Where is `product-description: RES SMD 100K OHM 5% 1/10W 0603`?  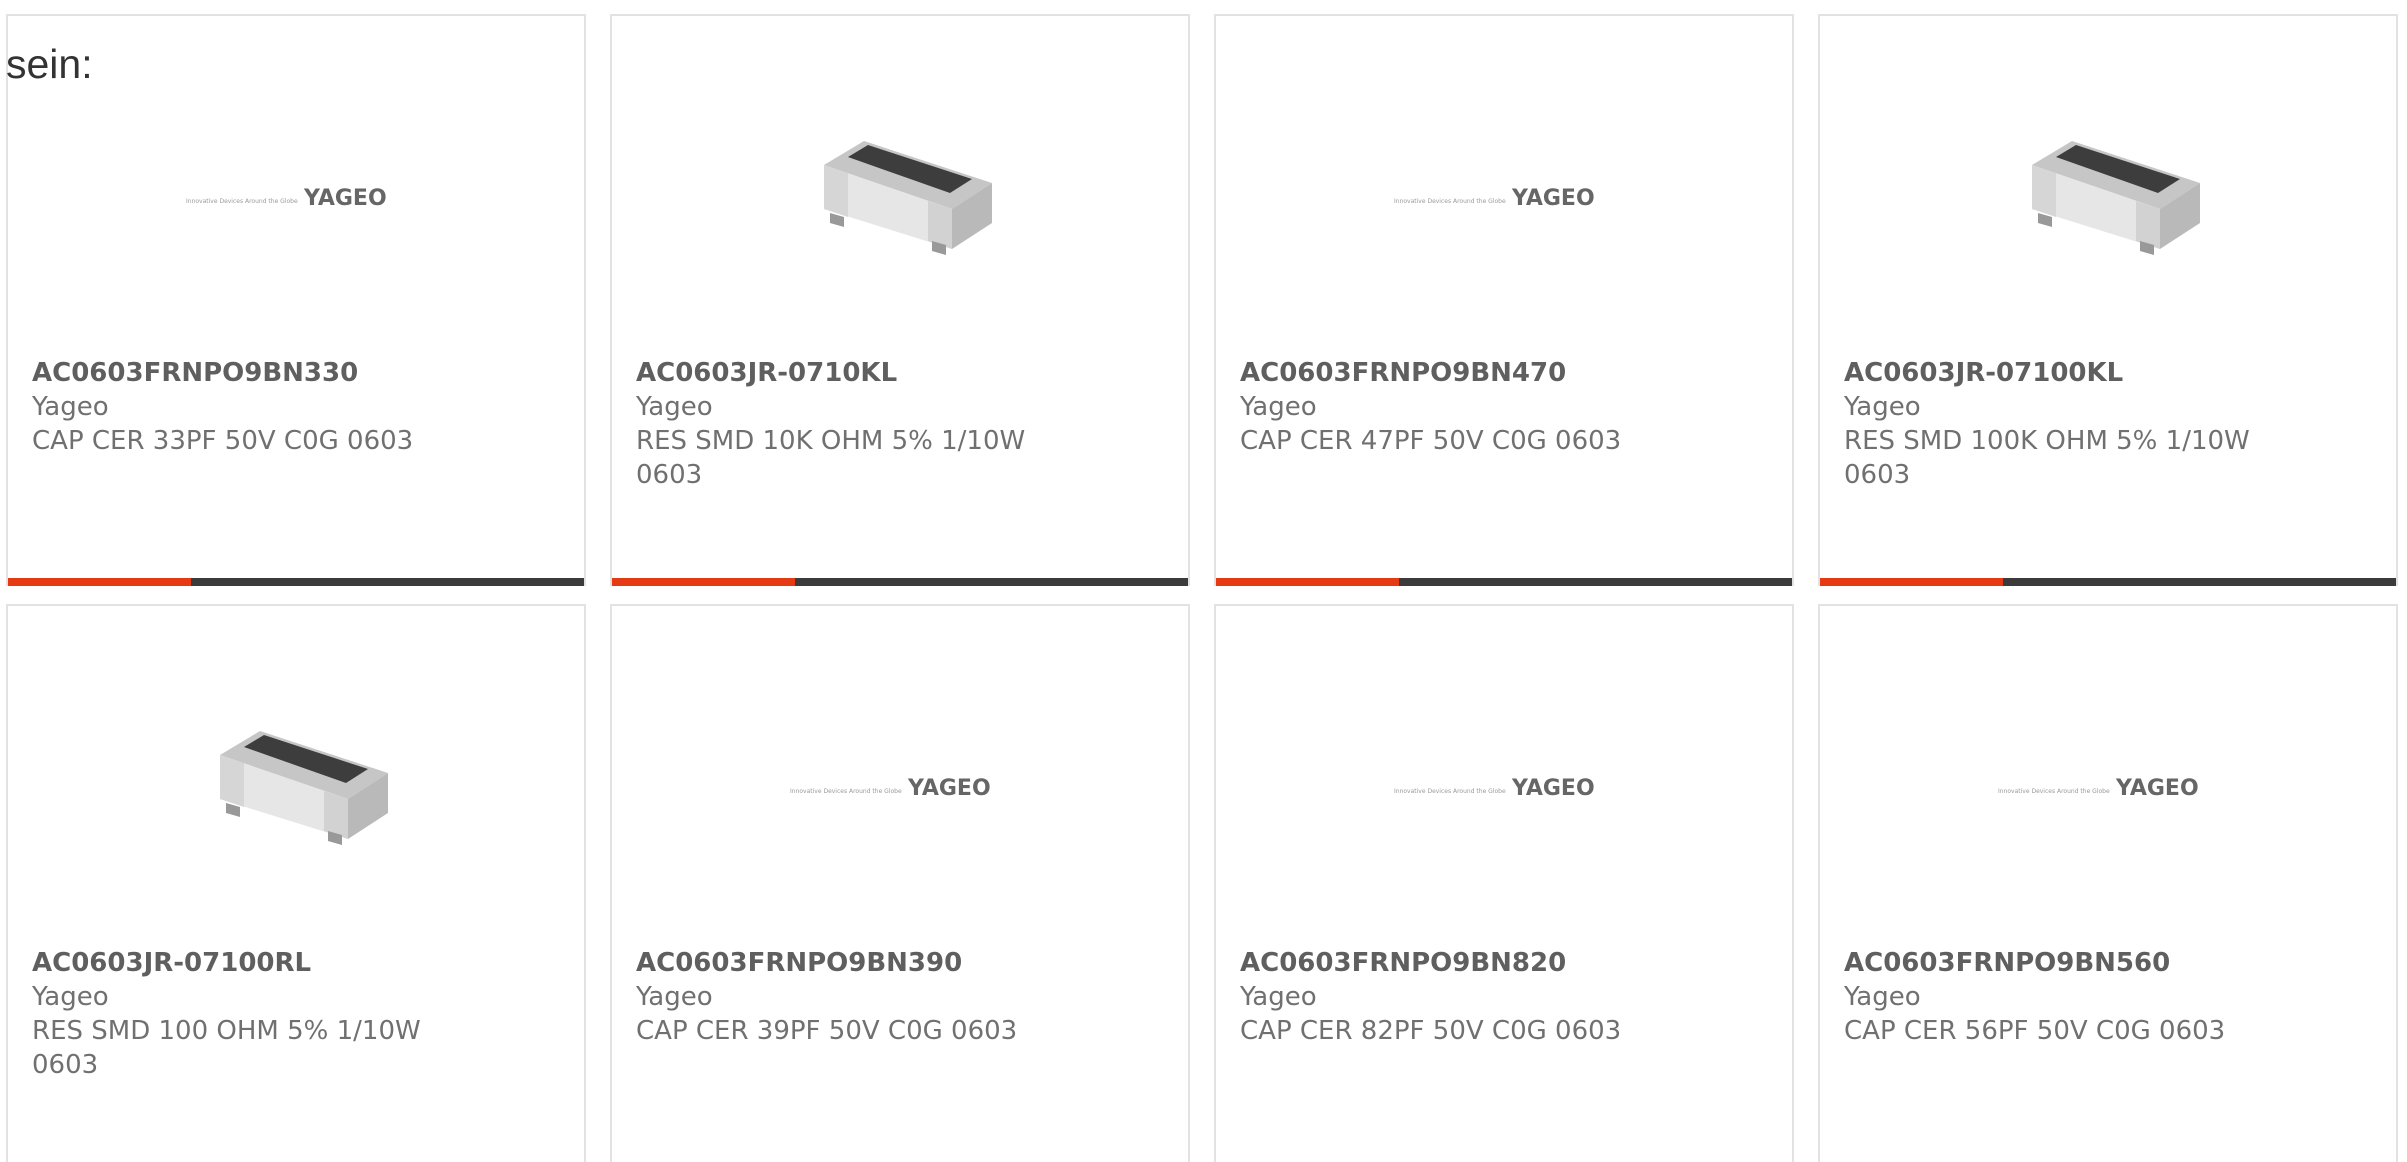 product-description: RES SMD 100K OHM 5% 1/10W 0603 is located at coordinates (2047, 458).